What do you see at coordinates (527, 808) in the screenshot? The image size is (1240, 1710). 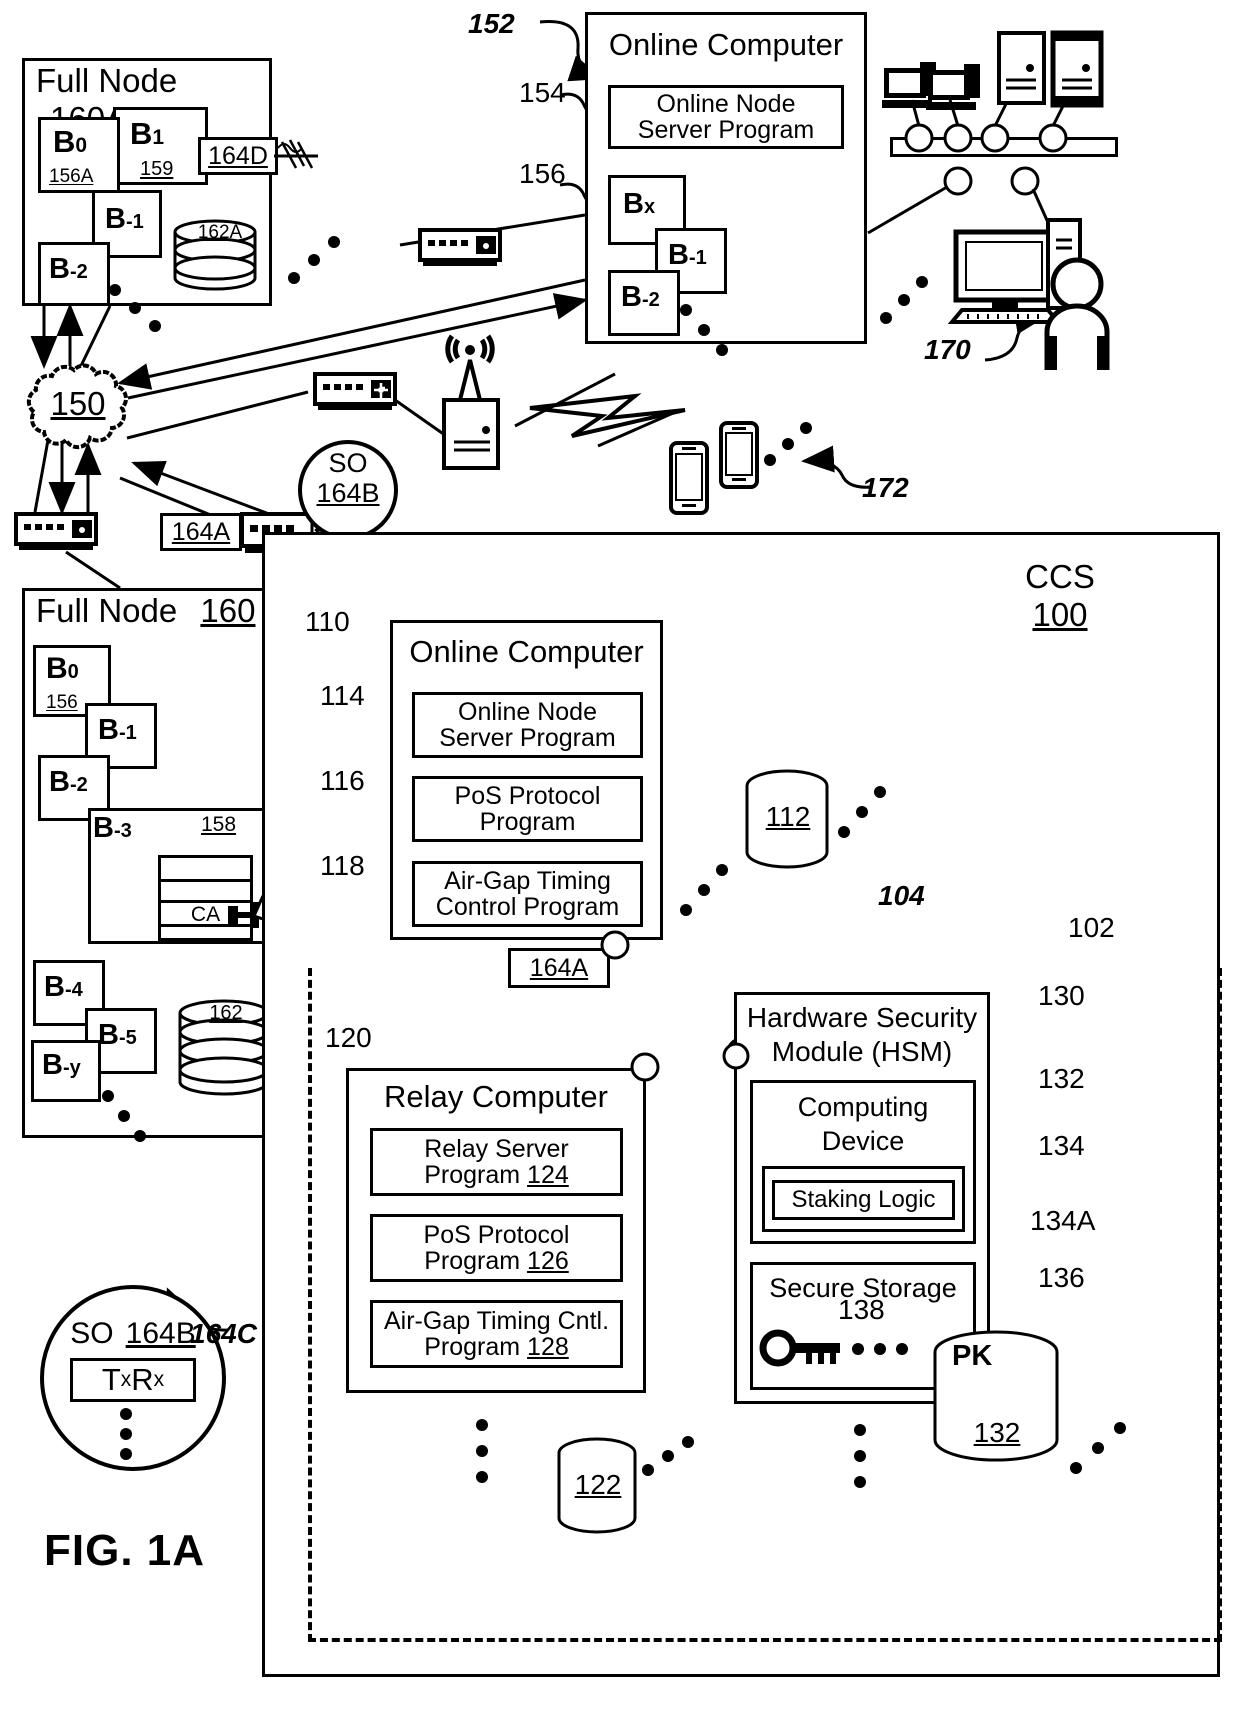 I see `pos-protocol-program-110-label: PoS Protocol Program` at bounding box center [527, 808].